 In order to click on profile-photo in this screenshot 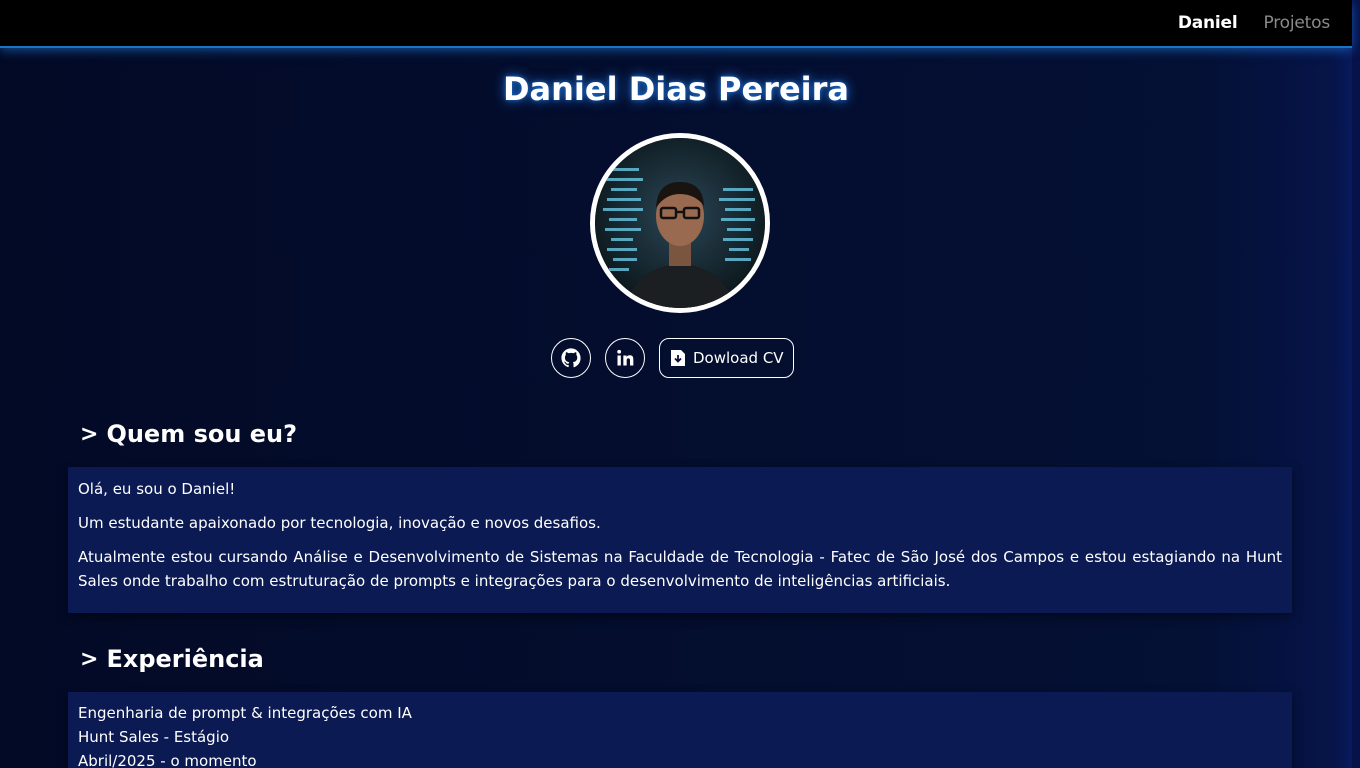, I will do `click(680, 223)`.